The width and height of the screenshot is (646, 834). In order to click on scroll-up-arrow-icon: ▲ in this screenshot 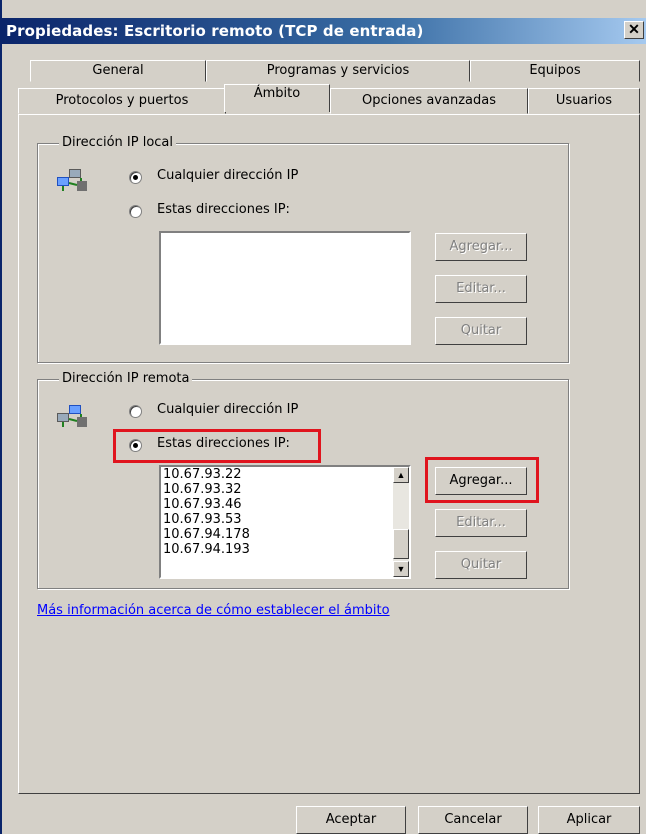, I will do `click(401, 475)`.